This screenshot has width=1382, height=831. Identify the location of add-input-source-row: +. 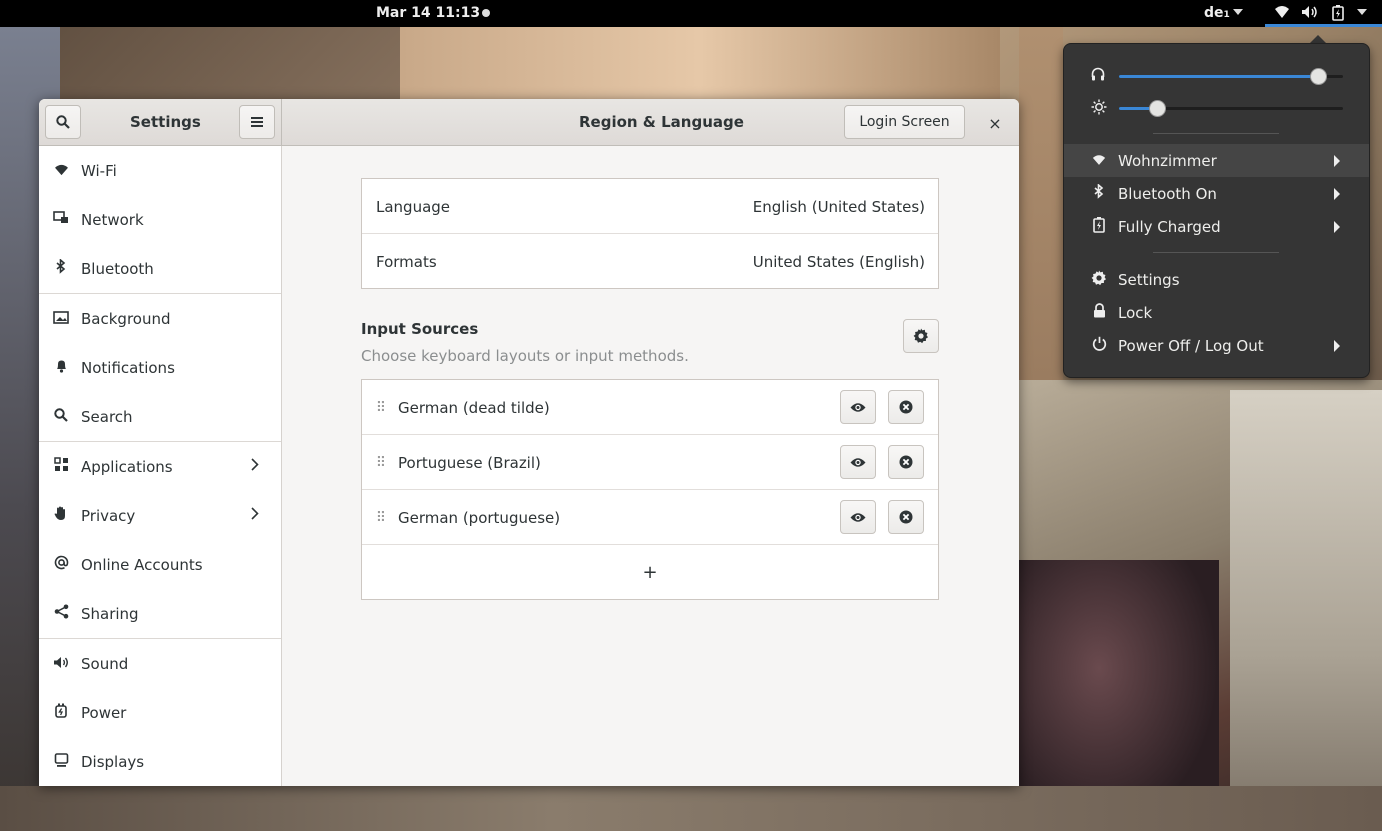
(650, 572).